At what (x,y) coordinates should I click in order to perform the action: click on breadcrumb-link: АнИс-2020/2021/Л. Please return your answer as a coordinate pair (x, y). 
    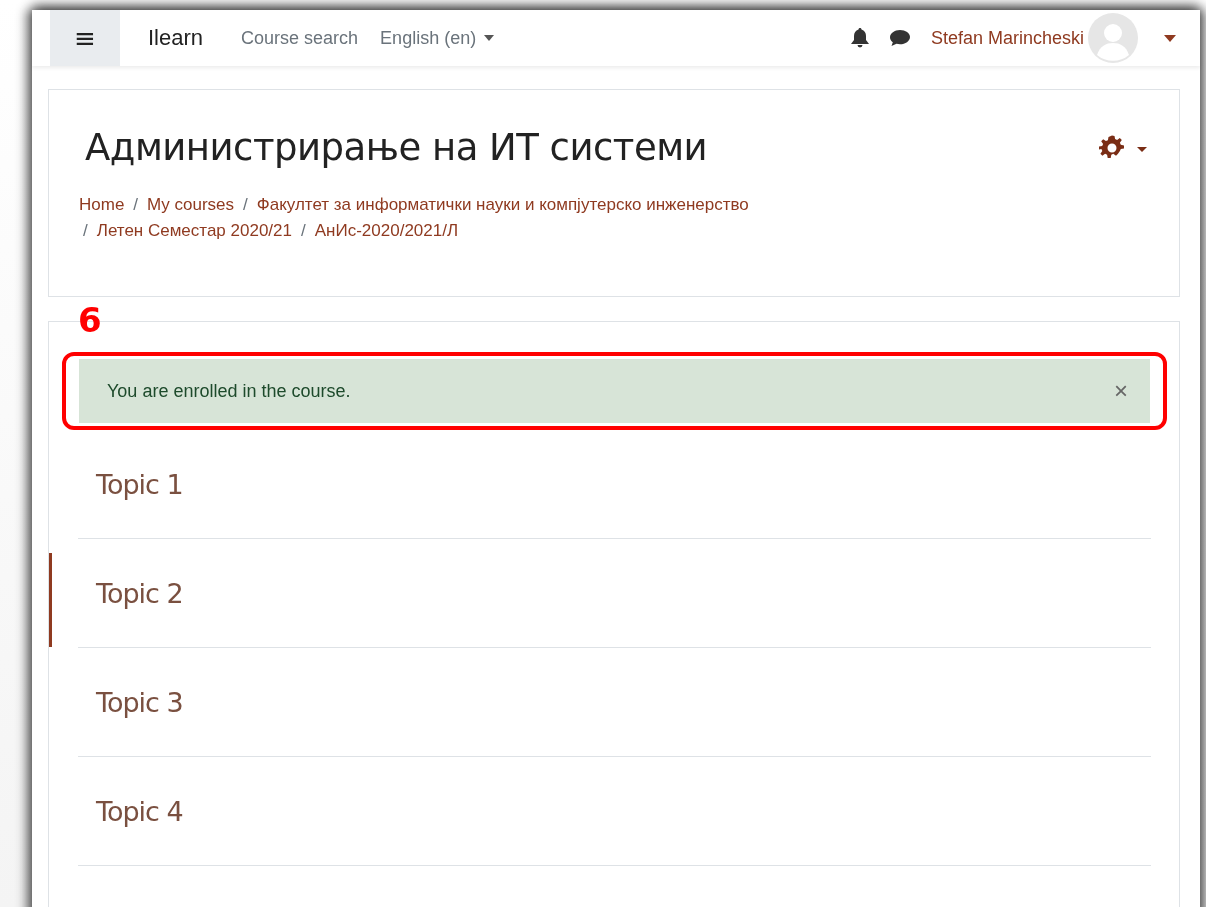
    Looking at the image, I should click on (386, 231).